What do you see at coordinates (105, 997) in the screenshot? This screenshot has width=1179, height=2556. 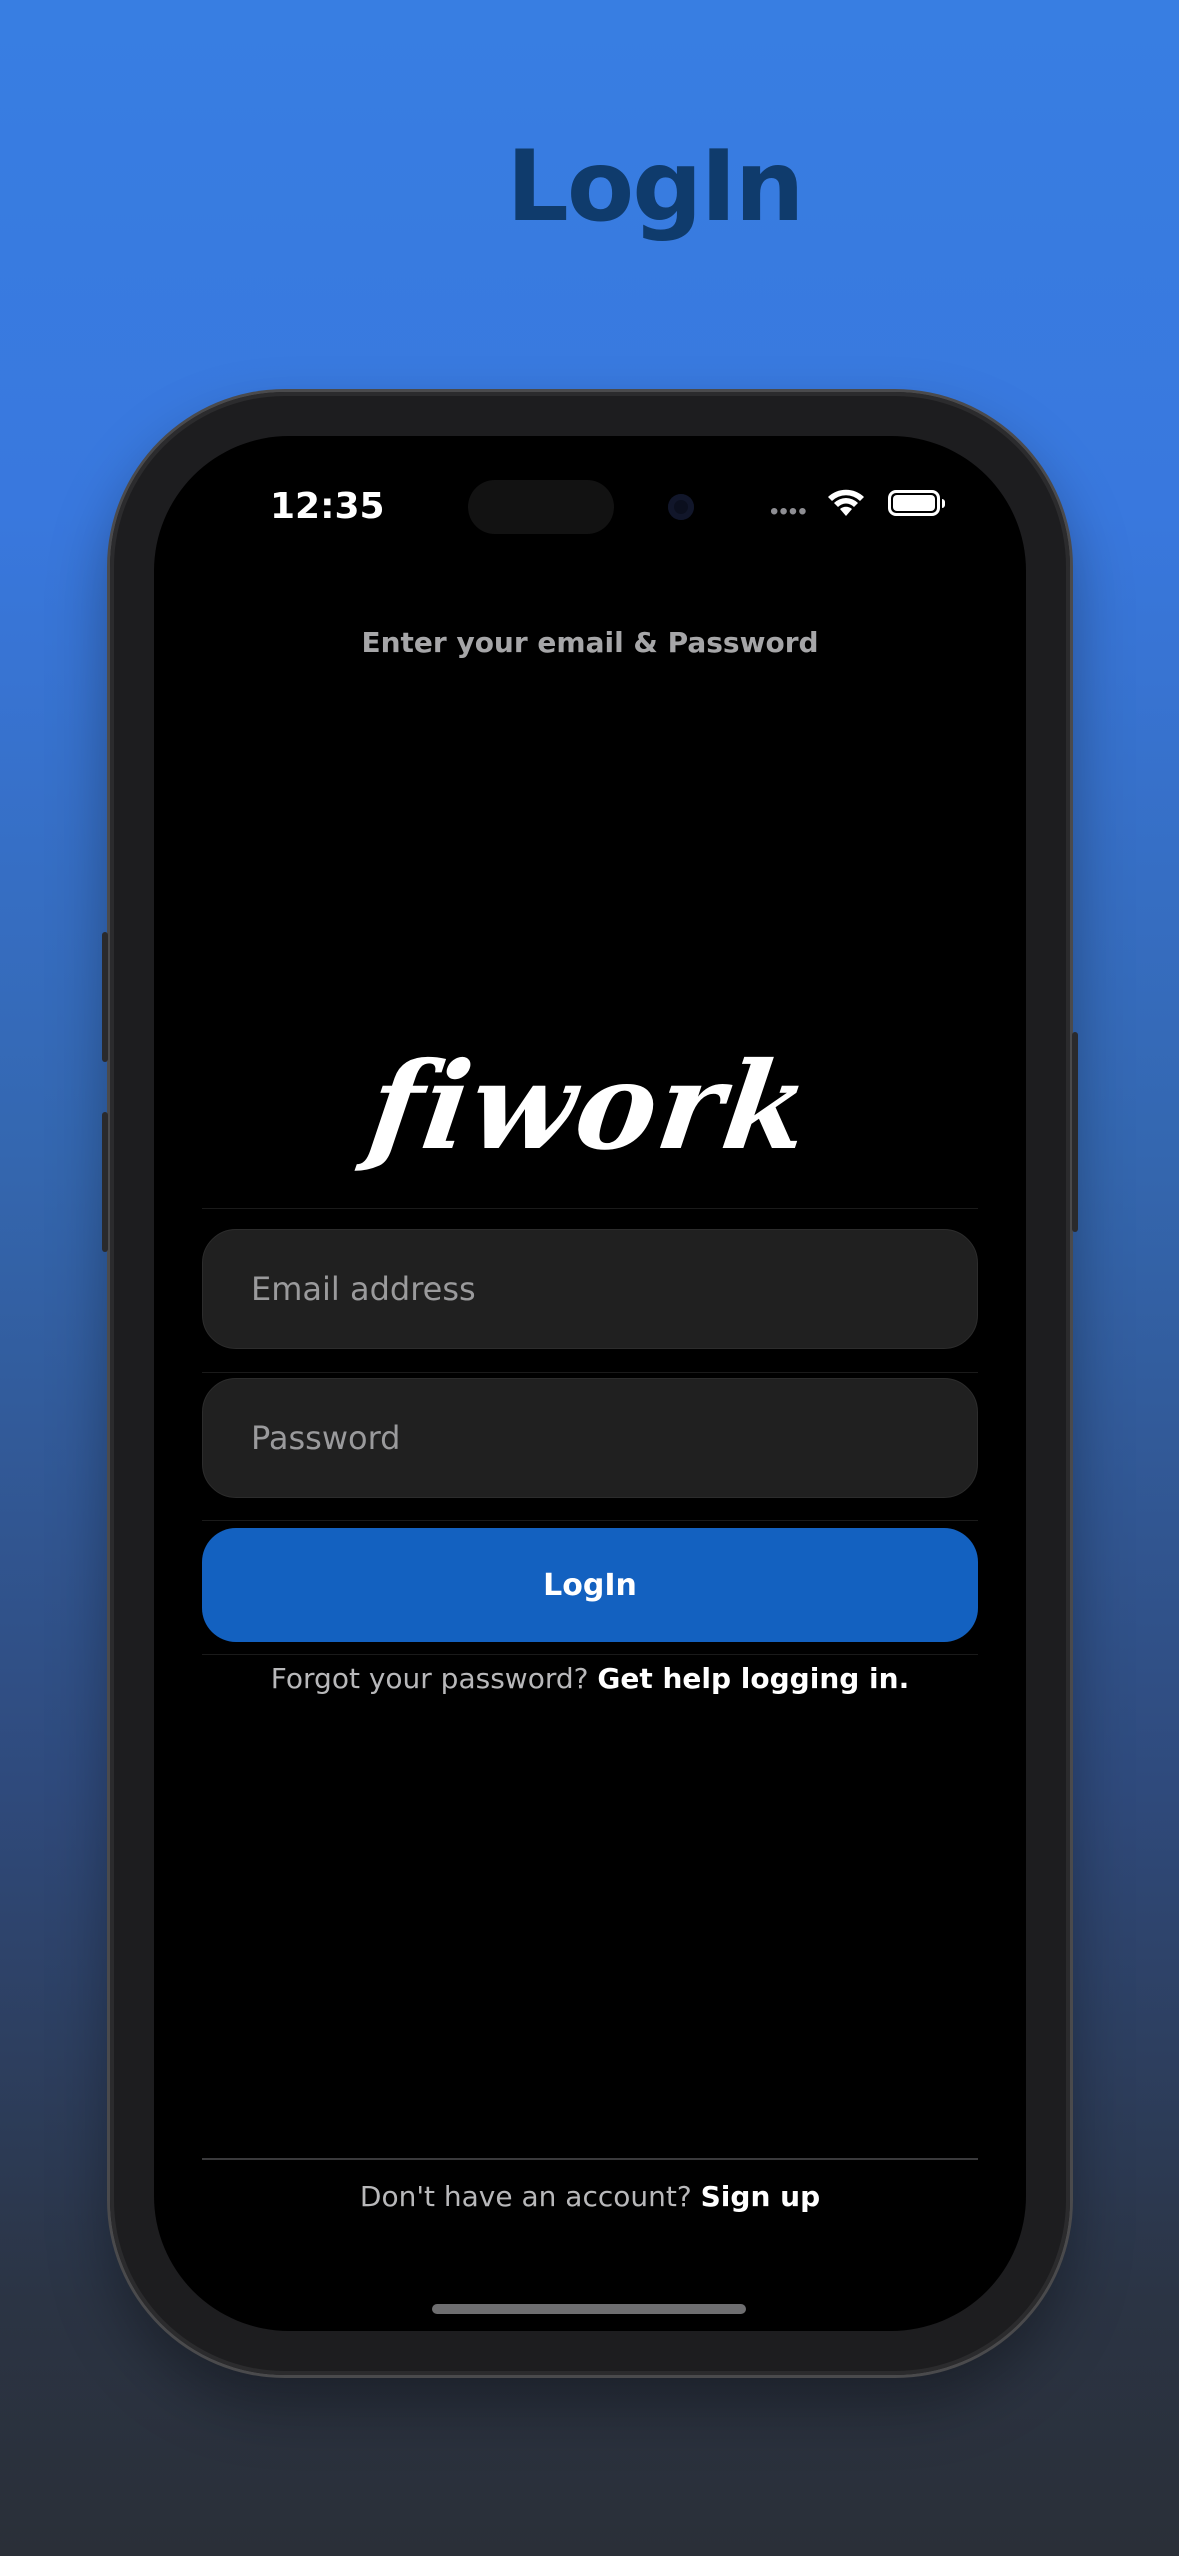 I see `volume-up-button` at bounding box center [105, 997].